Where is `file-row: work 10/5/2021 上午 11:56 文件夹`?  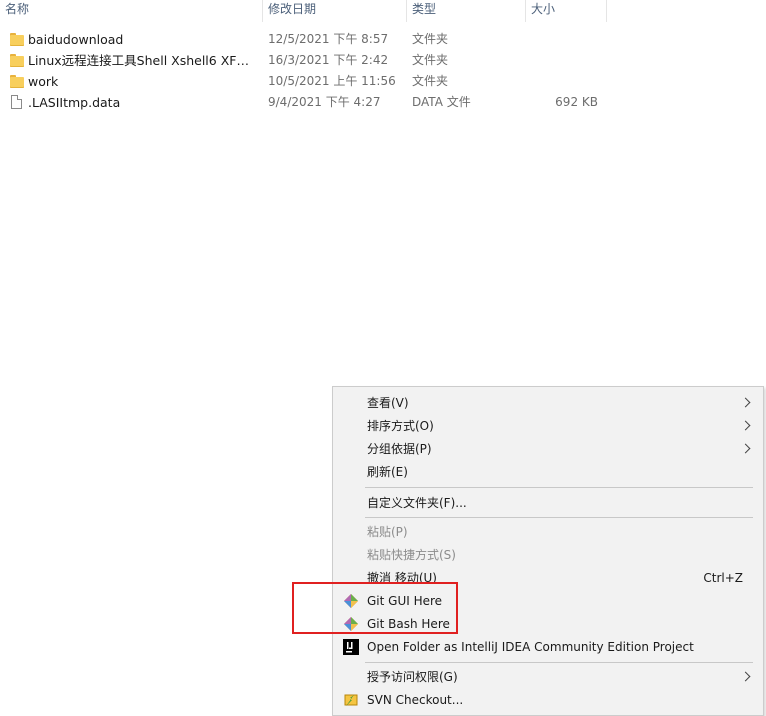 file-row: work 10/5/2021 上午 11:56 文件夹 is located at coordinates (383, 81).